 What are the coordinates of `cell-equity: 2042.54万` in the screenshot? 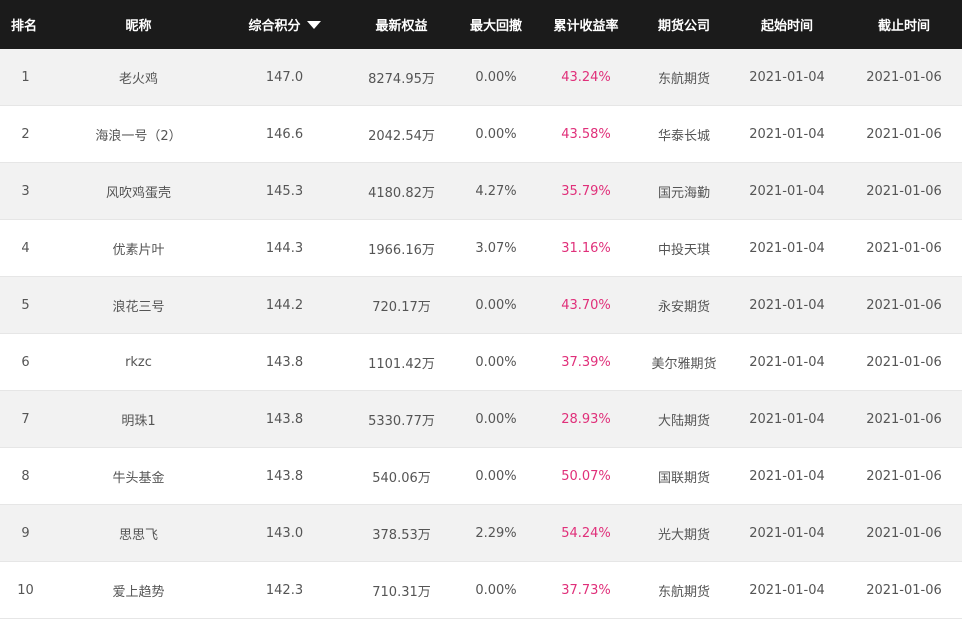 It's located at (401, 136).